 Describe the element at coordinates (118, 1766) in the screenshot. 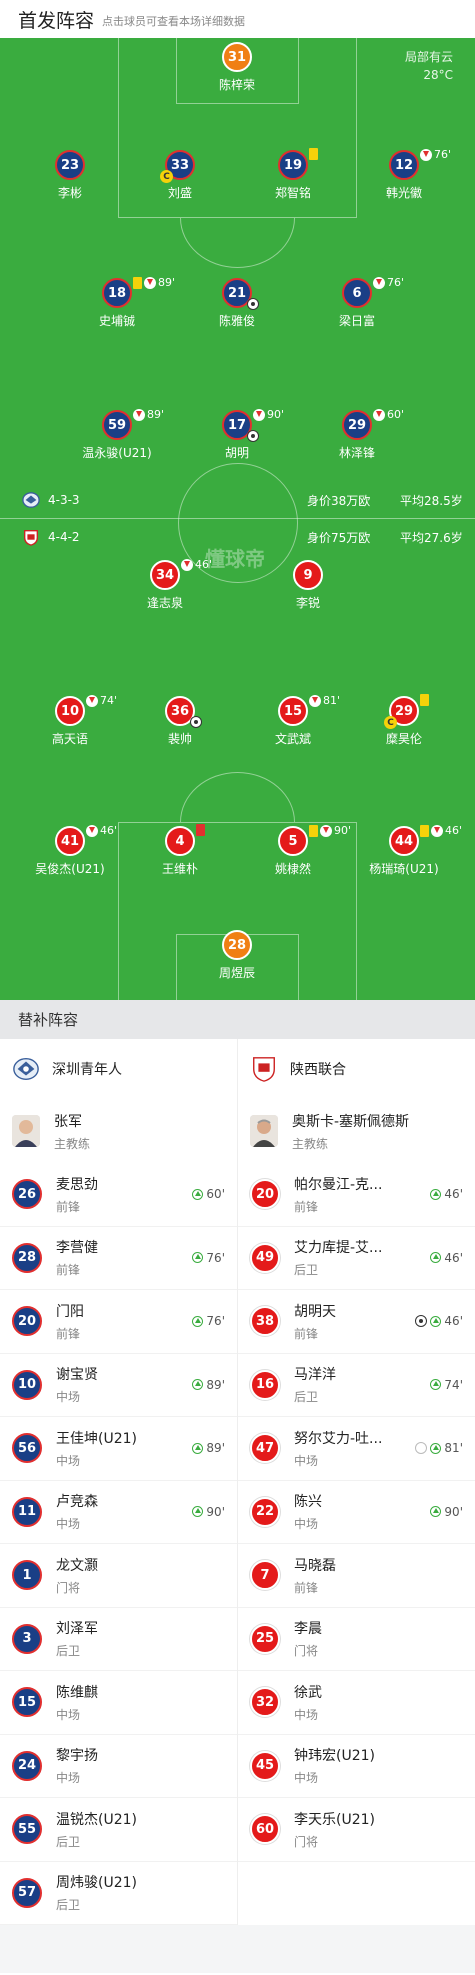

I see `sub-player-row: 24 黎宇扬 中场` at that location.